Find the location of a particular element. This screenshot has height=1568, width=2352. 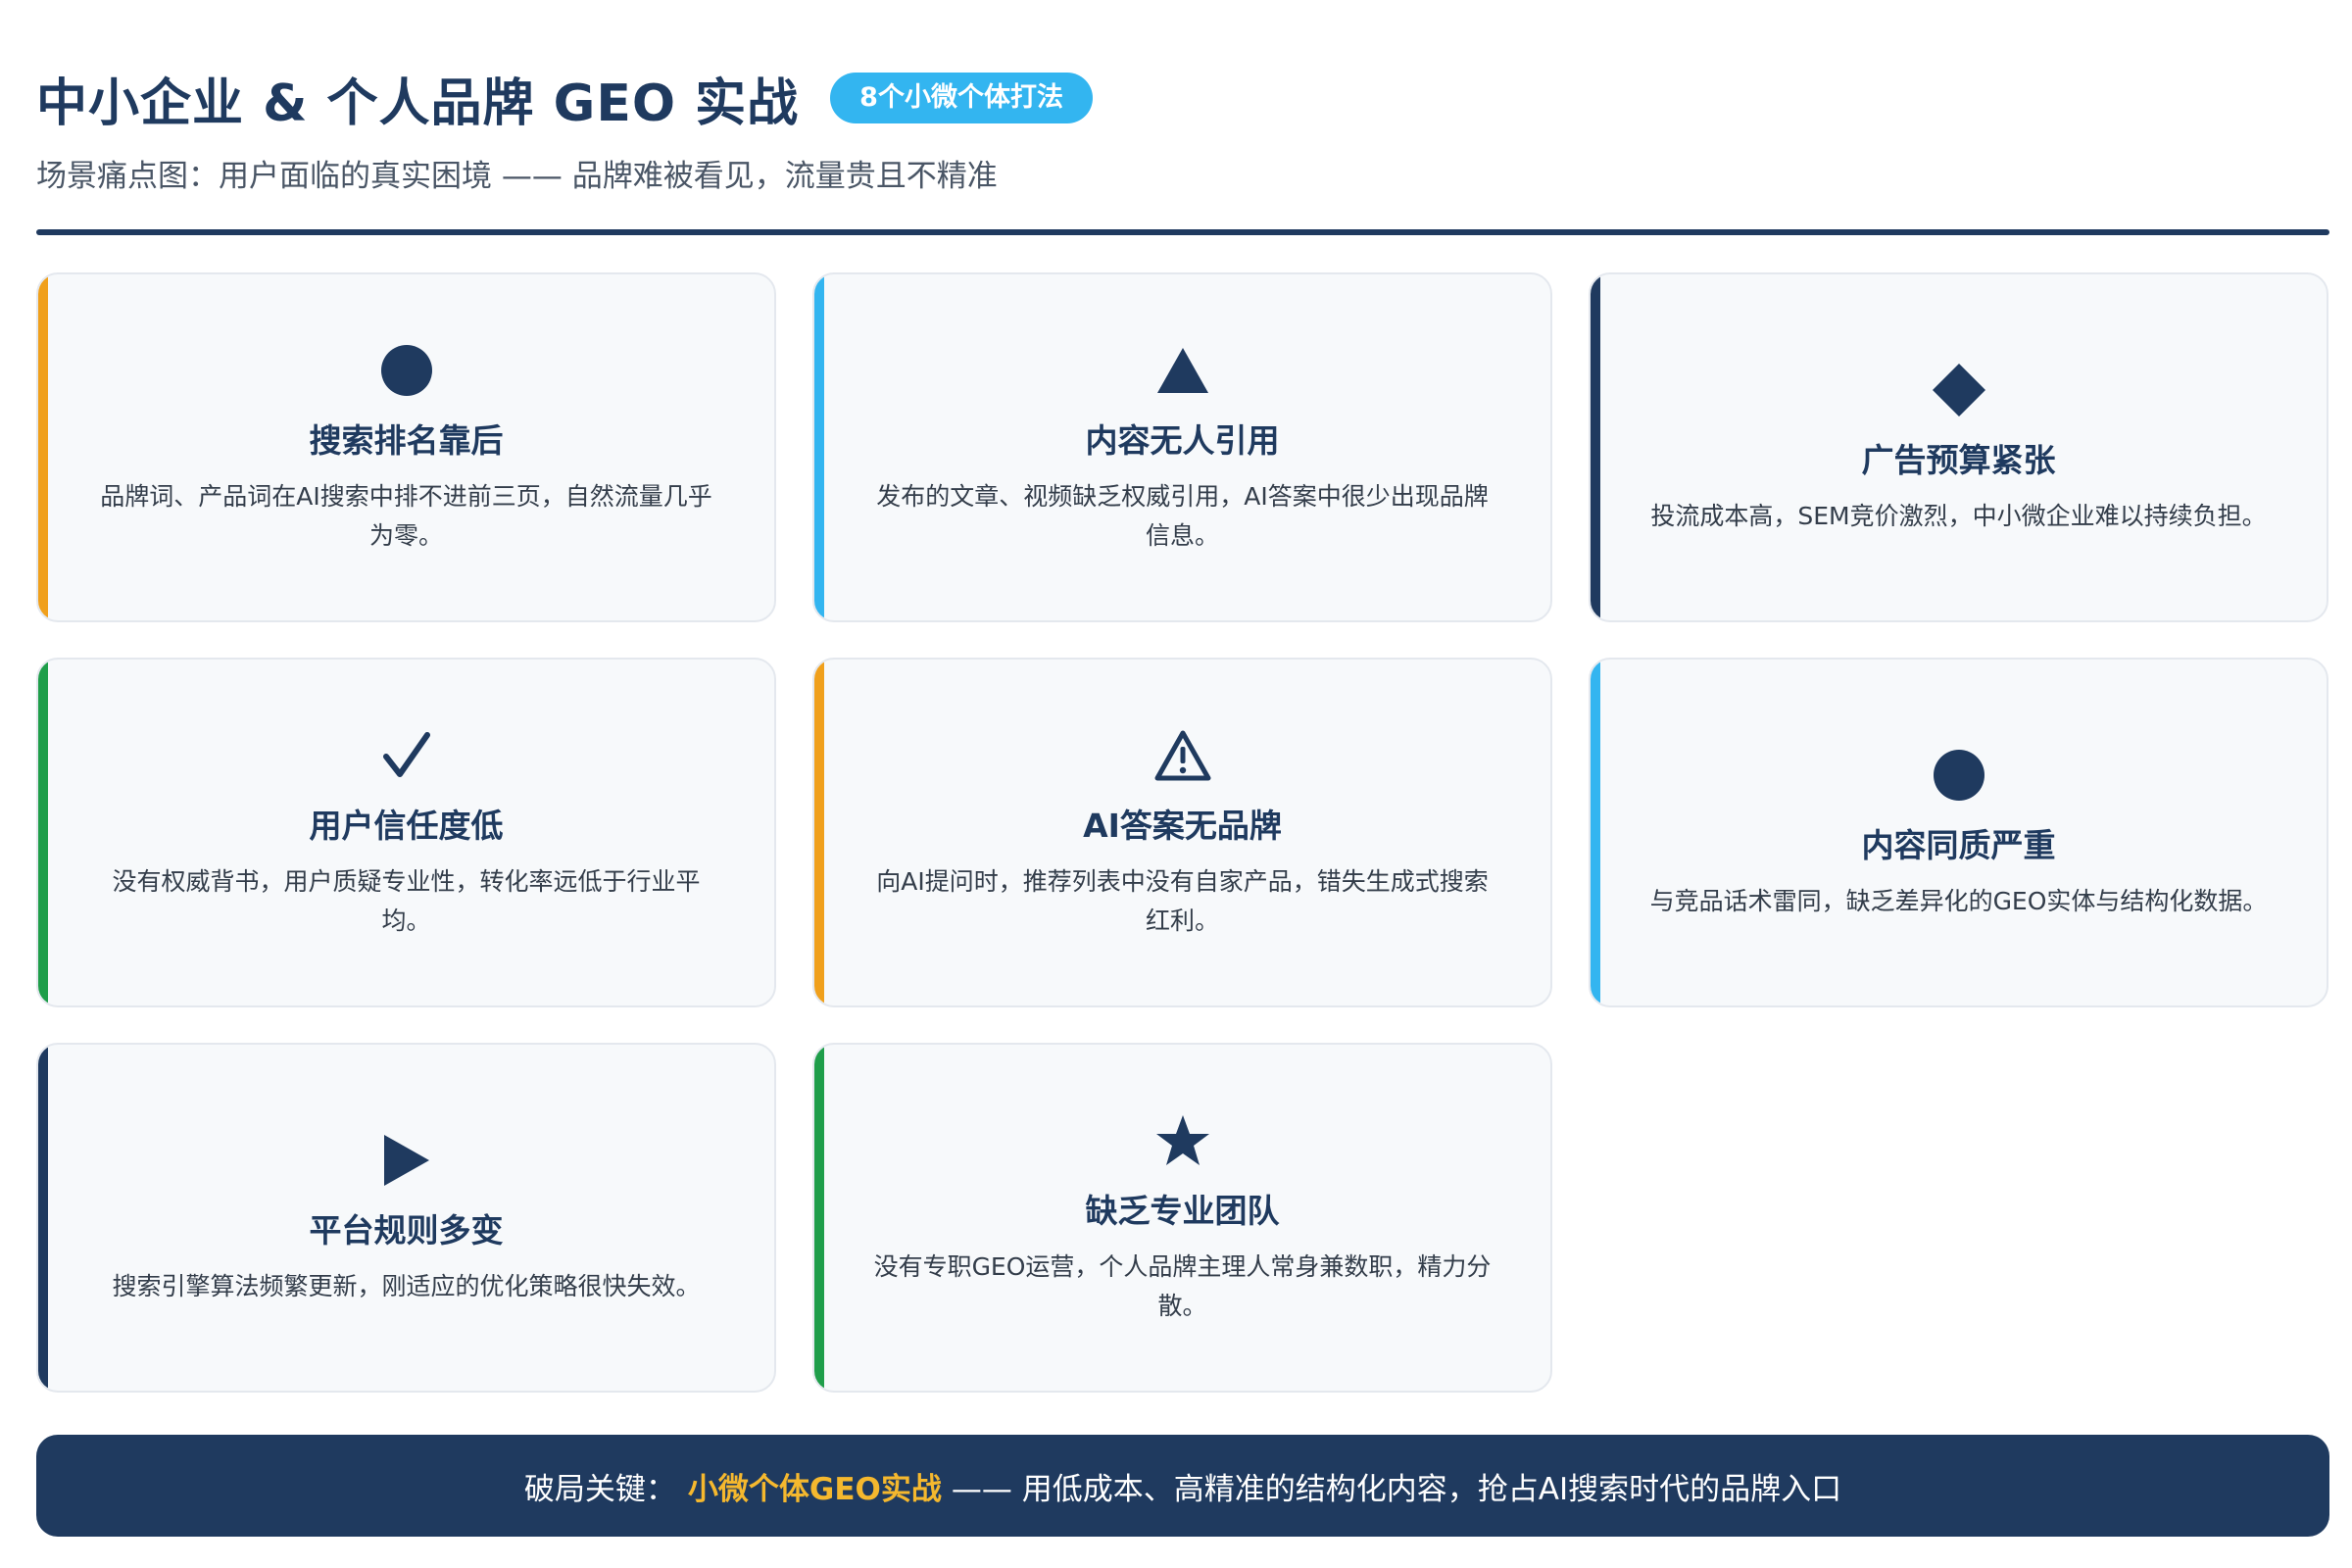

triangle-icon is located at coordinates (1182, 370).